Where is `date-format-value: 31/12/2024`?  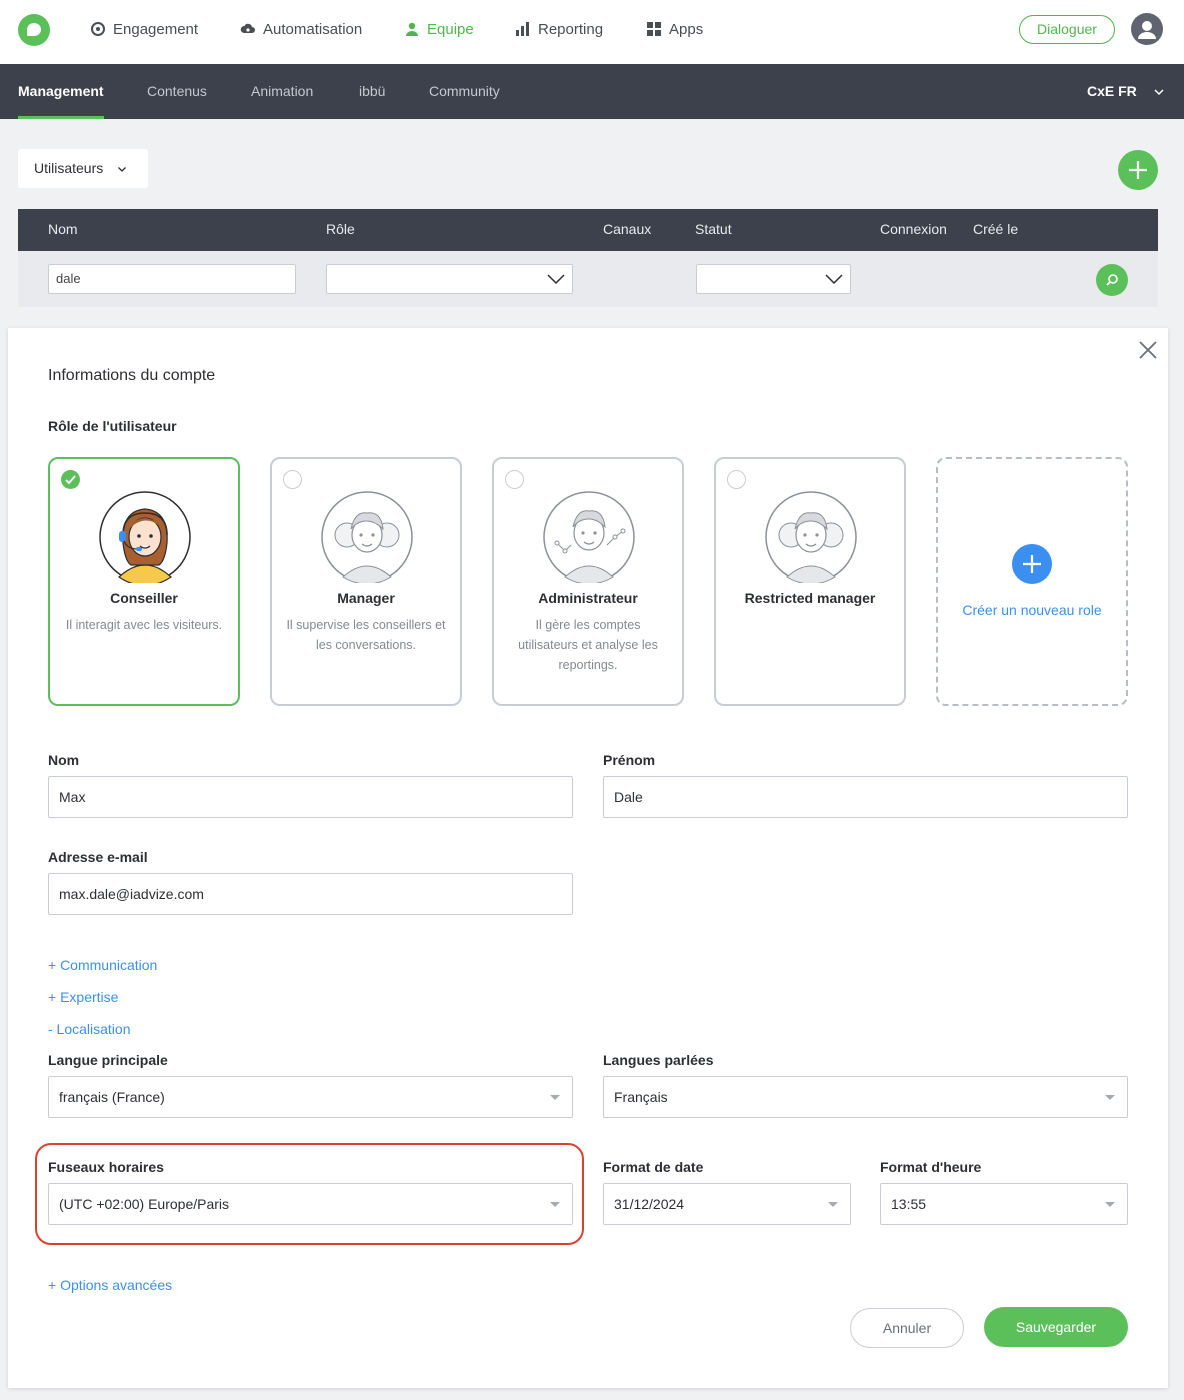 date-format-value: 31/12/2024 is located at coordinates (649, 1204).